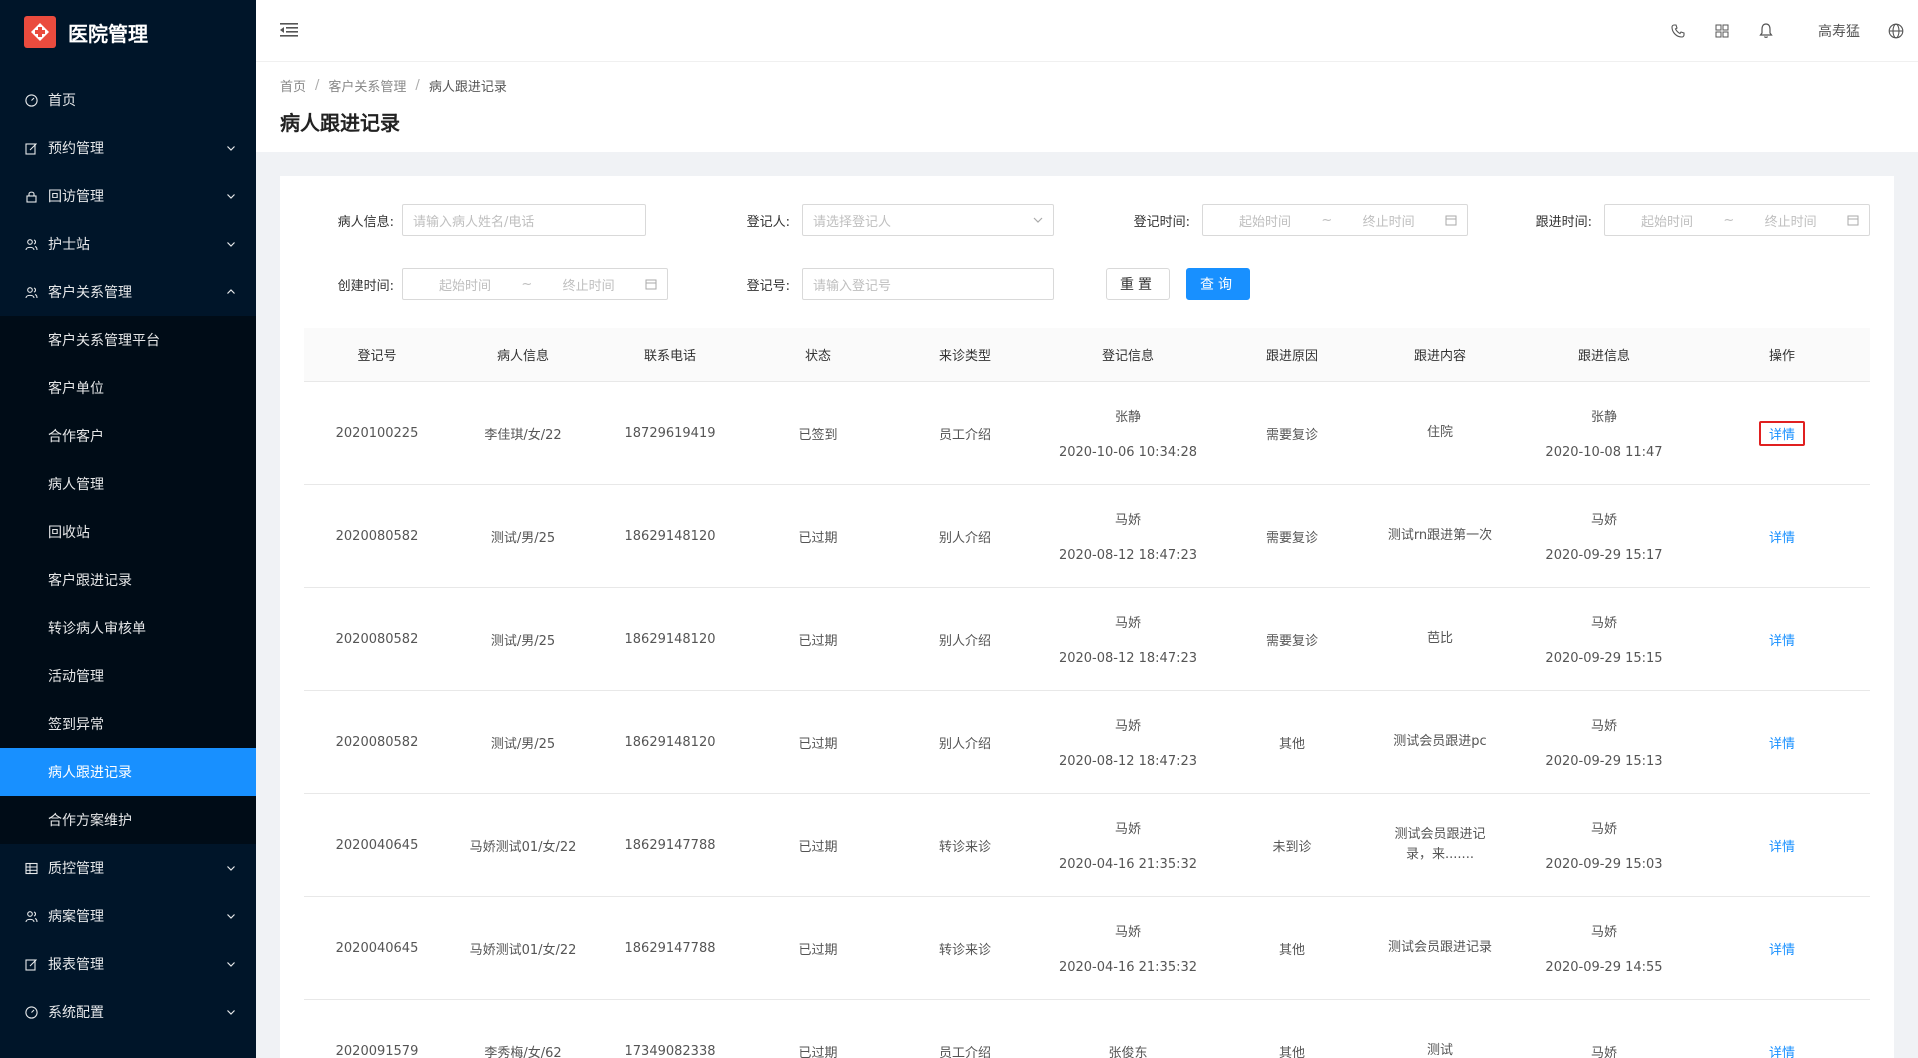 The height and width of the screenshot is (1058, 1918). What do you see at coordinates (523, 847) in the screenshot?
I see `patient-cell: 马娇测试01/女/22` at bounding box center [523, 847].